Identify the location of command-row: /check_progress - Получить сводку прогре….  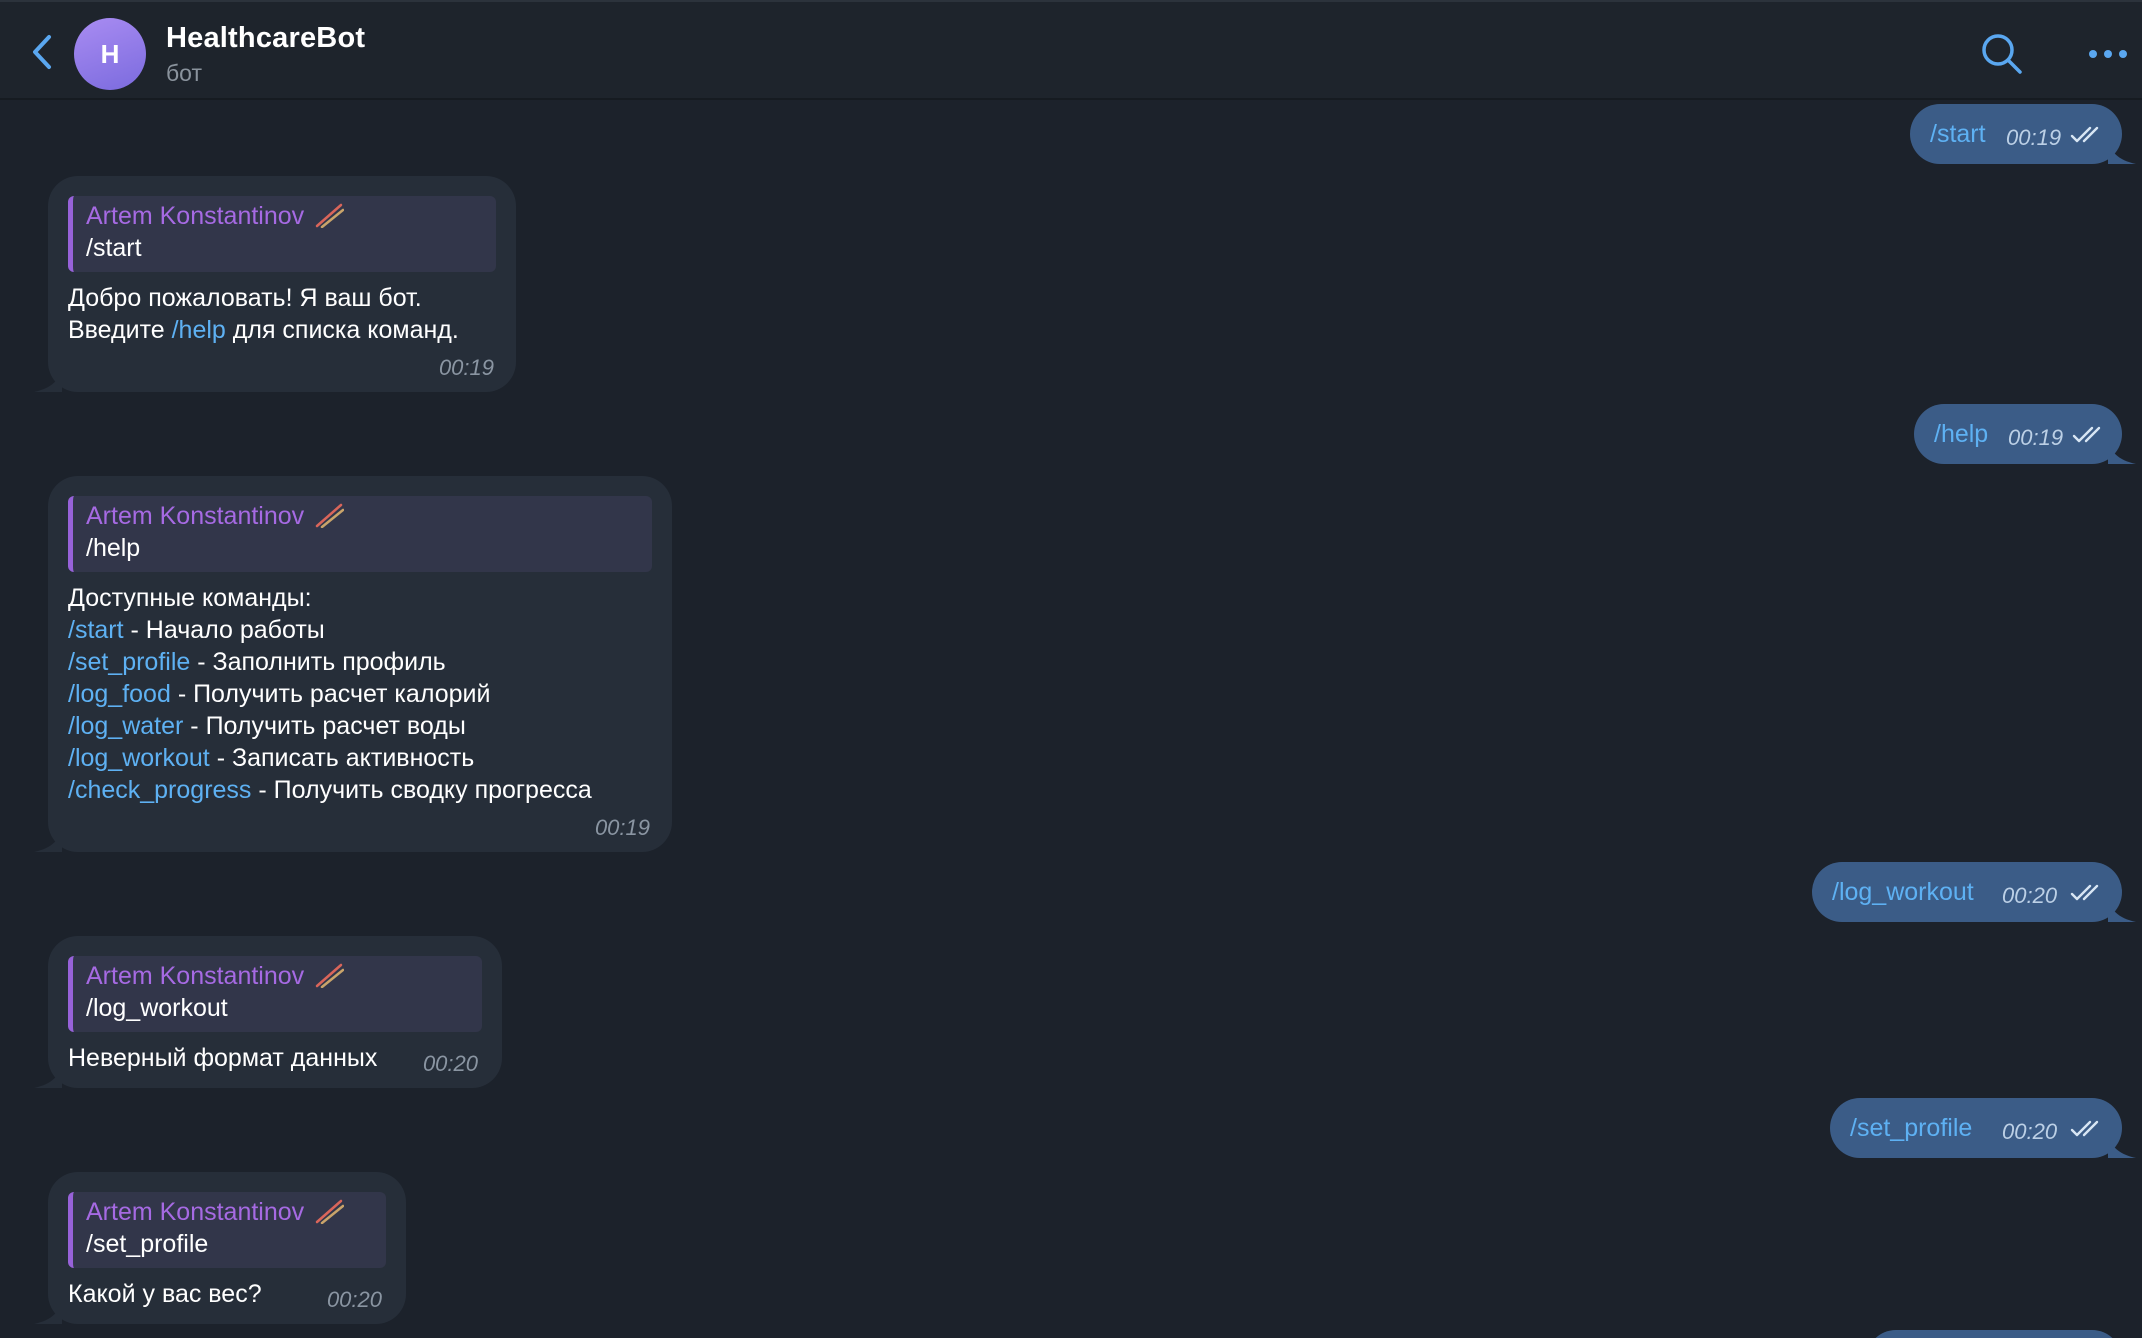
(330, 790).